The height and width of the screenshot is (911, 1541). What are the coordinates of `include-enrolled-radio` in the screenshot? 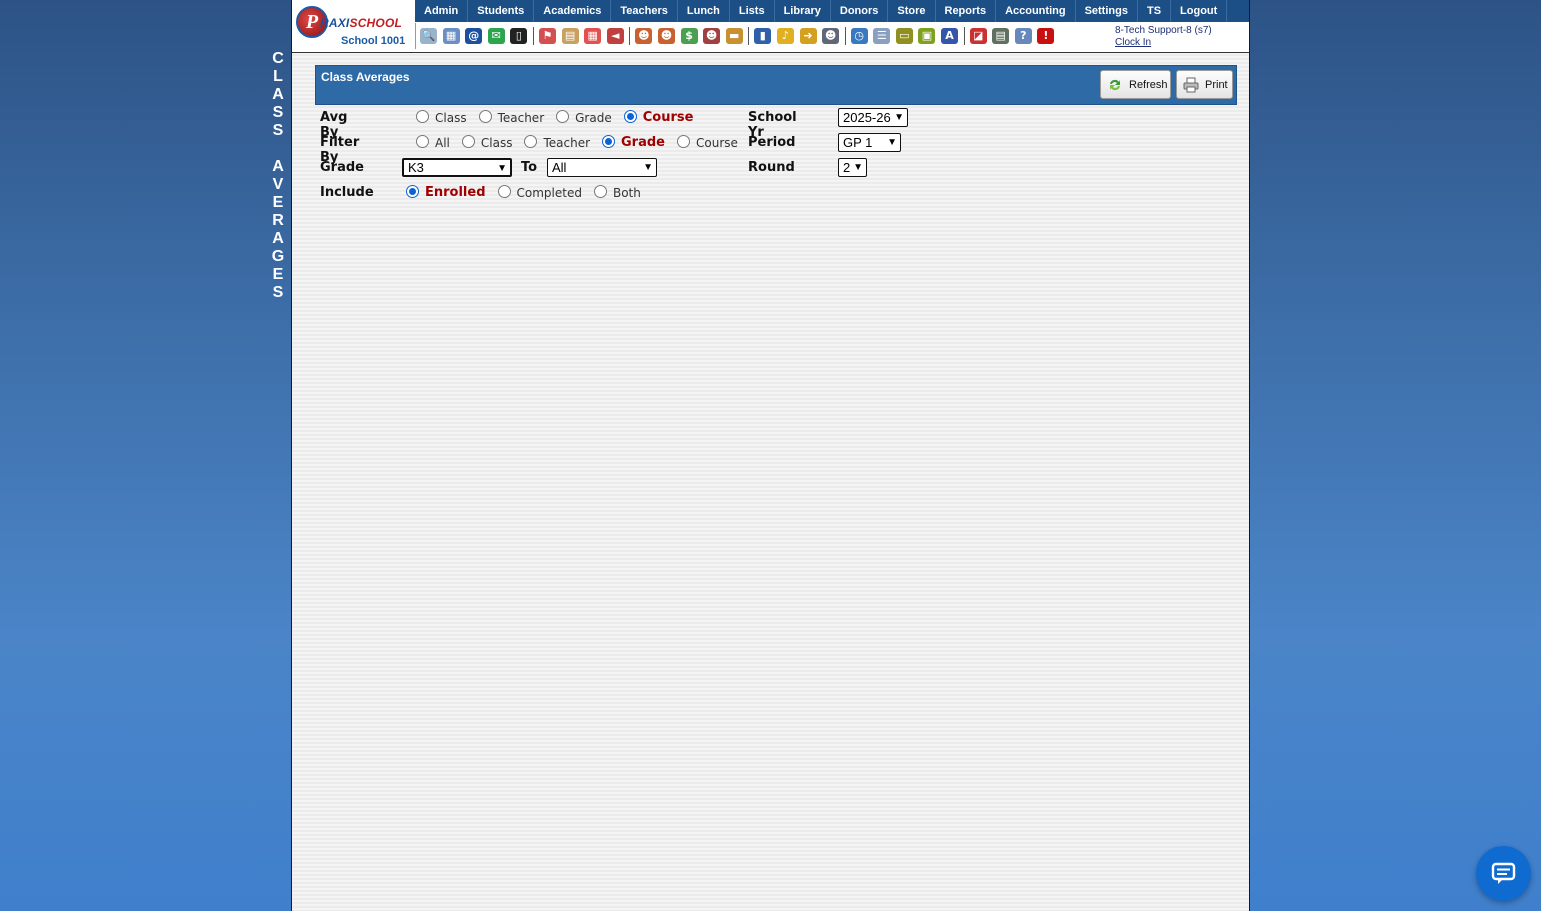 It's located at (412, 191).